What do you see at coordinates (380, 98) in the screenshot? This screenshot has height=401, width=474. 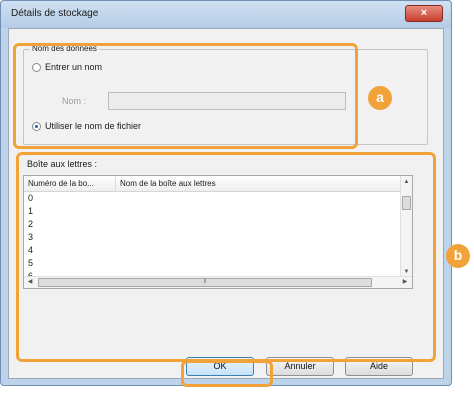 I see `callout-a-badge: a` at bounding box center [380, 98].